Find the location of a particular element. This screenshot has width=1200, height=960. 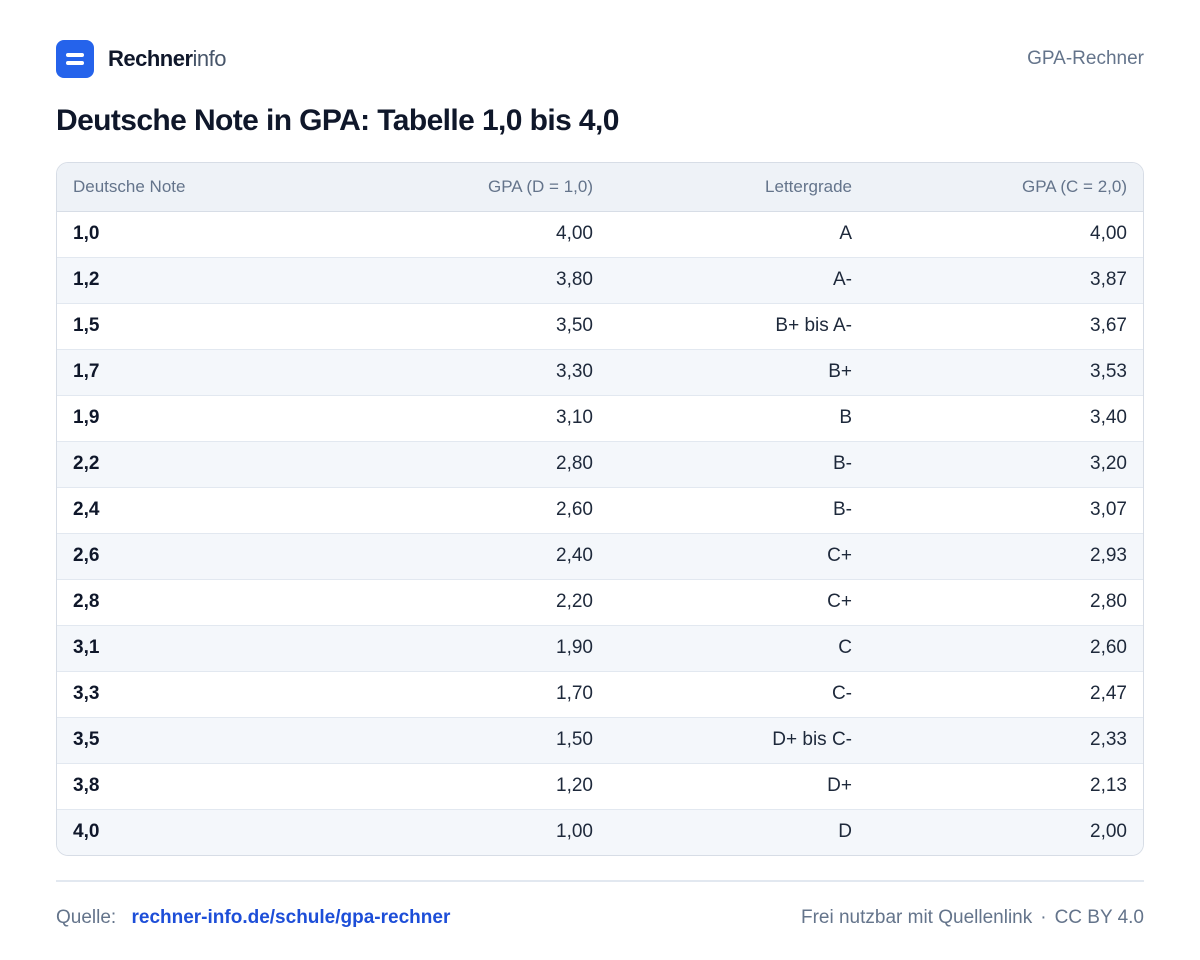

gpa-d-cell: 2,20 is located at coordinates (483, 601).